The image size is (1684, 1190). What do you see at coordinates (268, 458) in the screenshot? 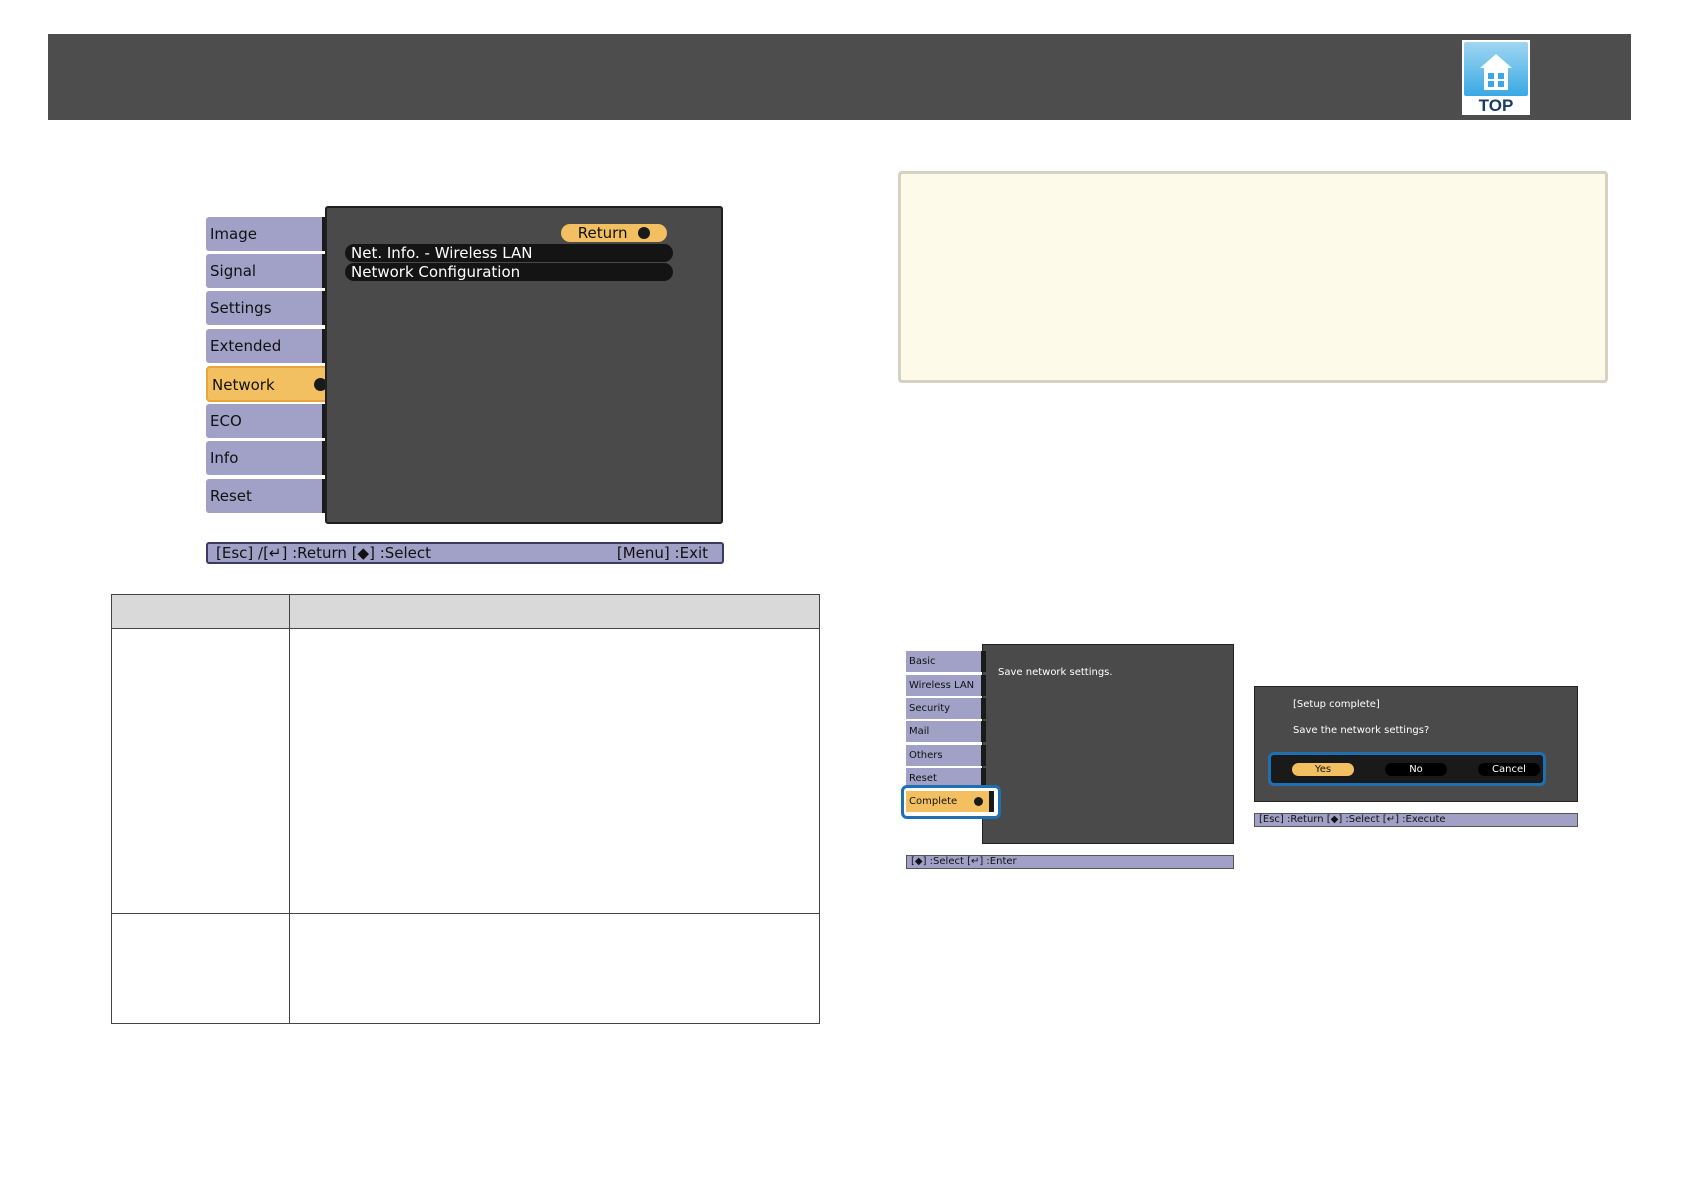
I see `menu-tab-info: Info` at bounding box center [268, 458].